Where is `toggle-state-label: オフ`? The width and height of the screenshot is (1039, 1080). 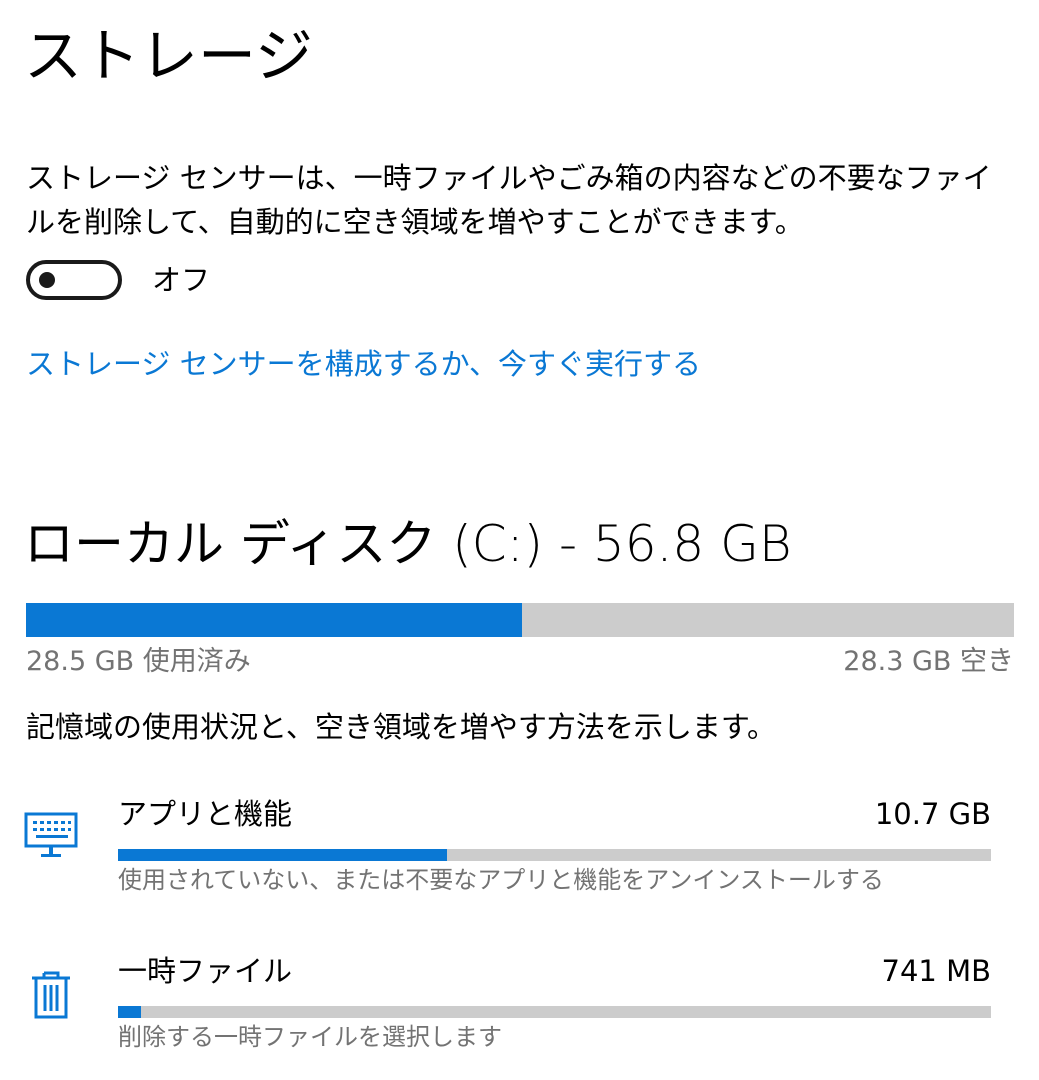 toggle-state-label: オフ is located at coordinates (181, 280).